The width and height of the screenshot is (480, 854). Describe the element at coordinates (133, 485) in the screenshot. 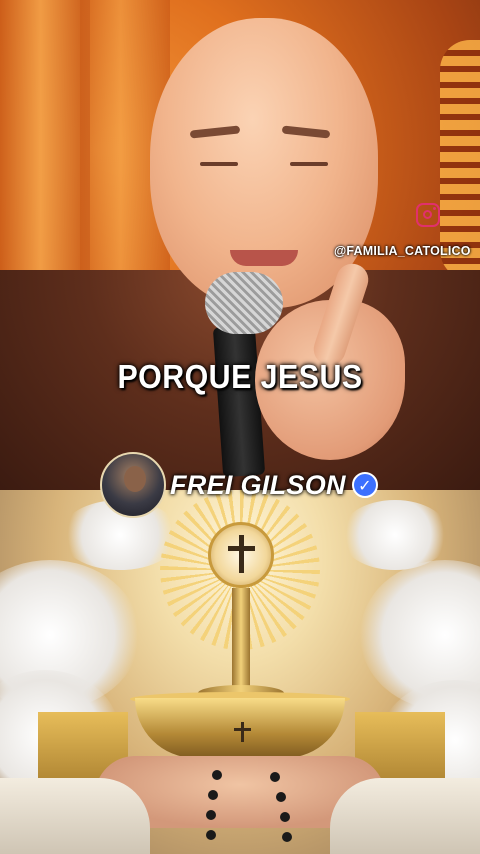

I see `avatar` at that location.